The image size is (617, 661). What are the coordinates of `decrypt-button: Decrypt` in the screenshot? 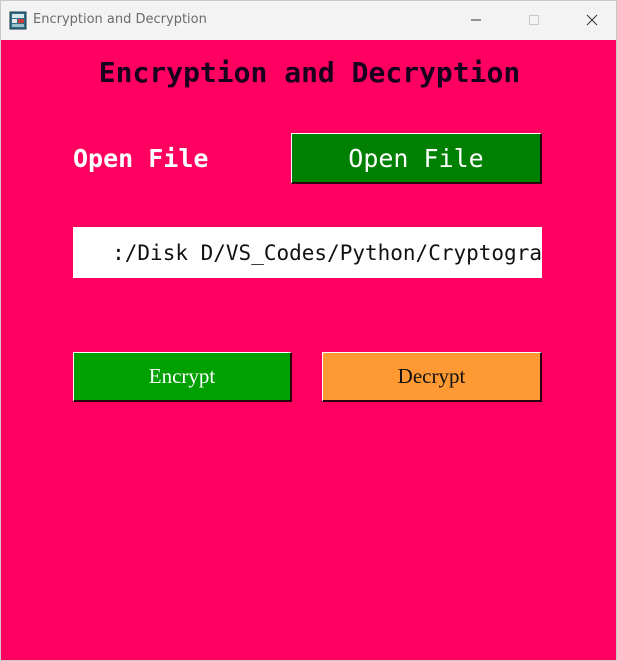 It's located at (432, 377).